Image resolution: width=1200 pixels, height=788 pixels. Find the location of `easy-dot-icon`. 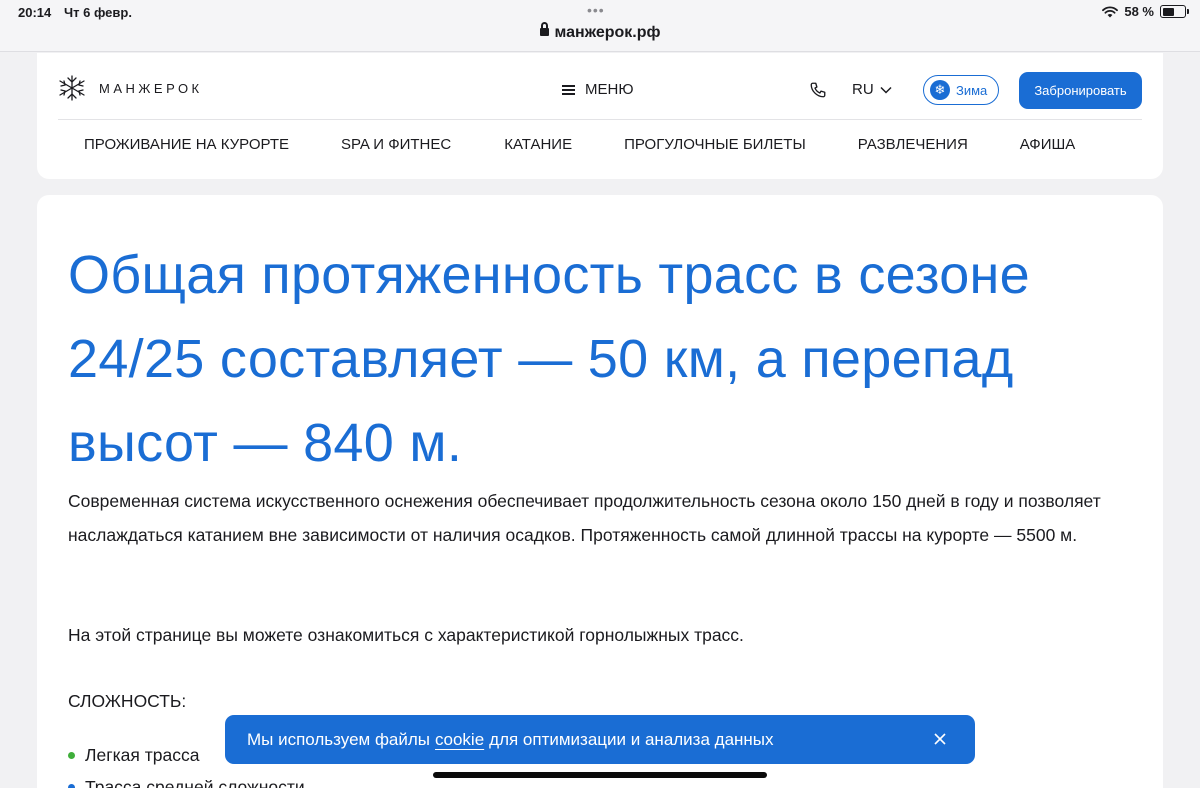

easy-dot-icon is located at coordinates (71, 755).